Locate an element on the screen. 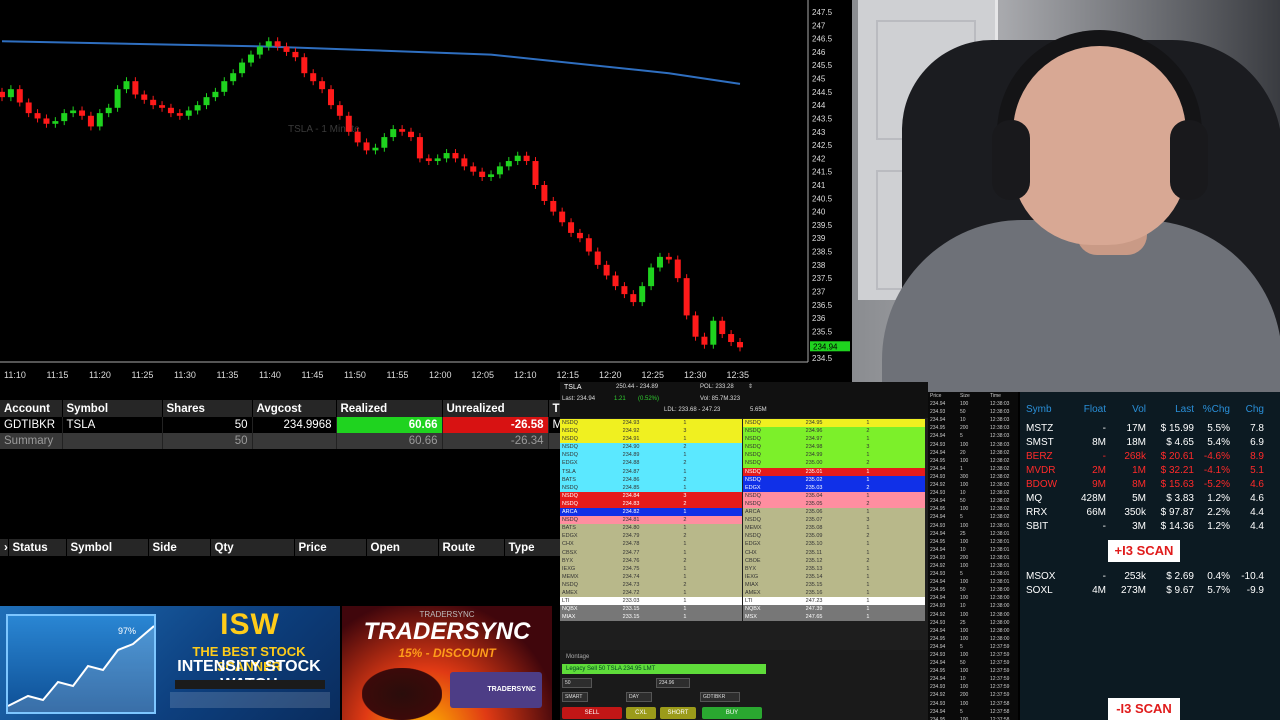 This screenshot has height=720, width=1280. orders-col-arrow: › is located at coordinates (4, 547).